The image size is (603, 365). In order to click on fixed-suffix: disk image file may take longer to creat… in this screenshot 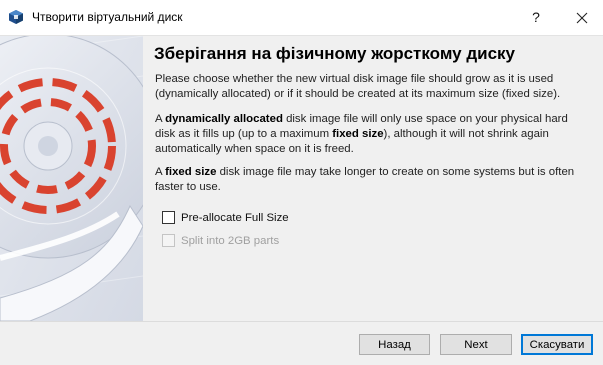, I will do `click(365, 179)`.